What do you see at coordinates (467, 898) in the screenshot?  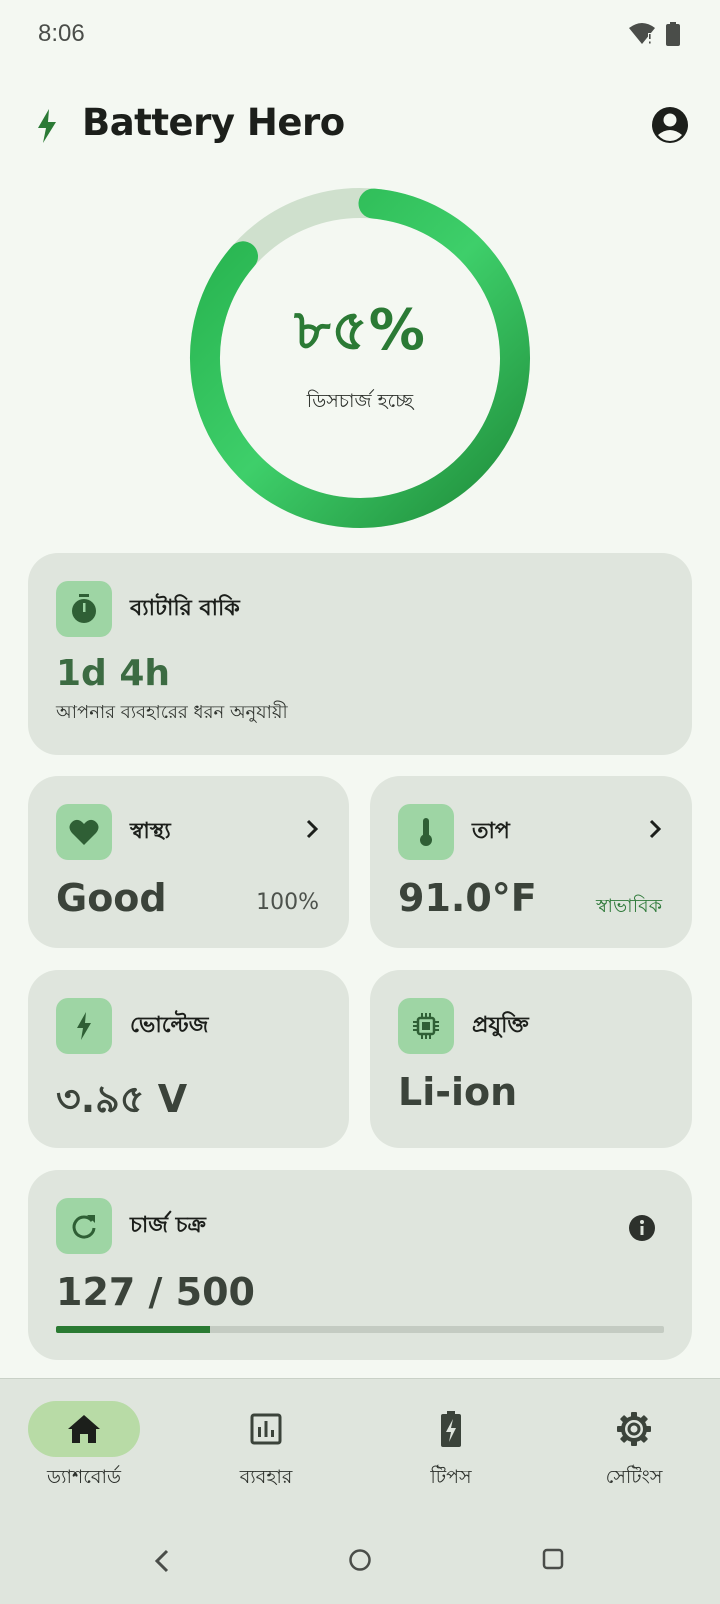 I see `temperature-value: 91.0°F` at bounding box center [467, 898].